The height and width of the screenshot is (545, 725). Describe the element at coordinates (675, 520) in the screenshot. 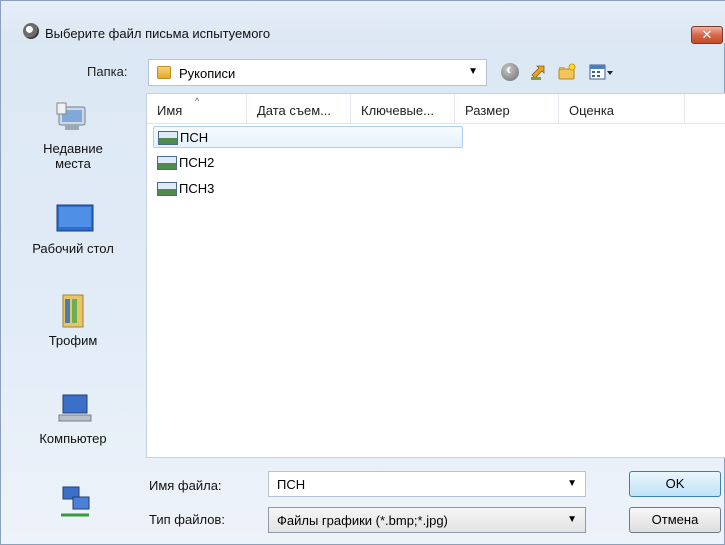

I see `cancel-button: Отмена` at that location.